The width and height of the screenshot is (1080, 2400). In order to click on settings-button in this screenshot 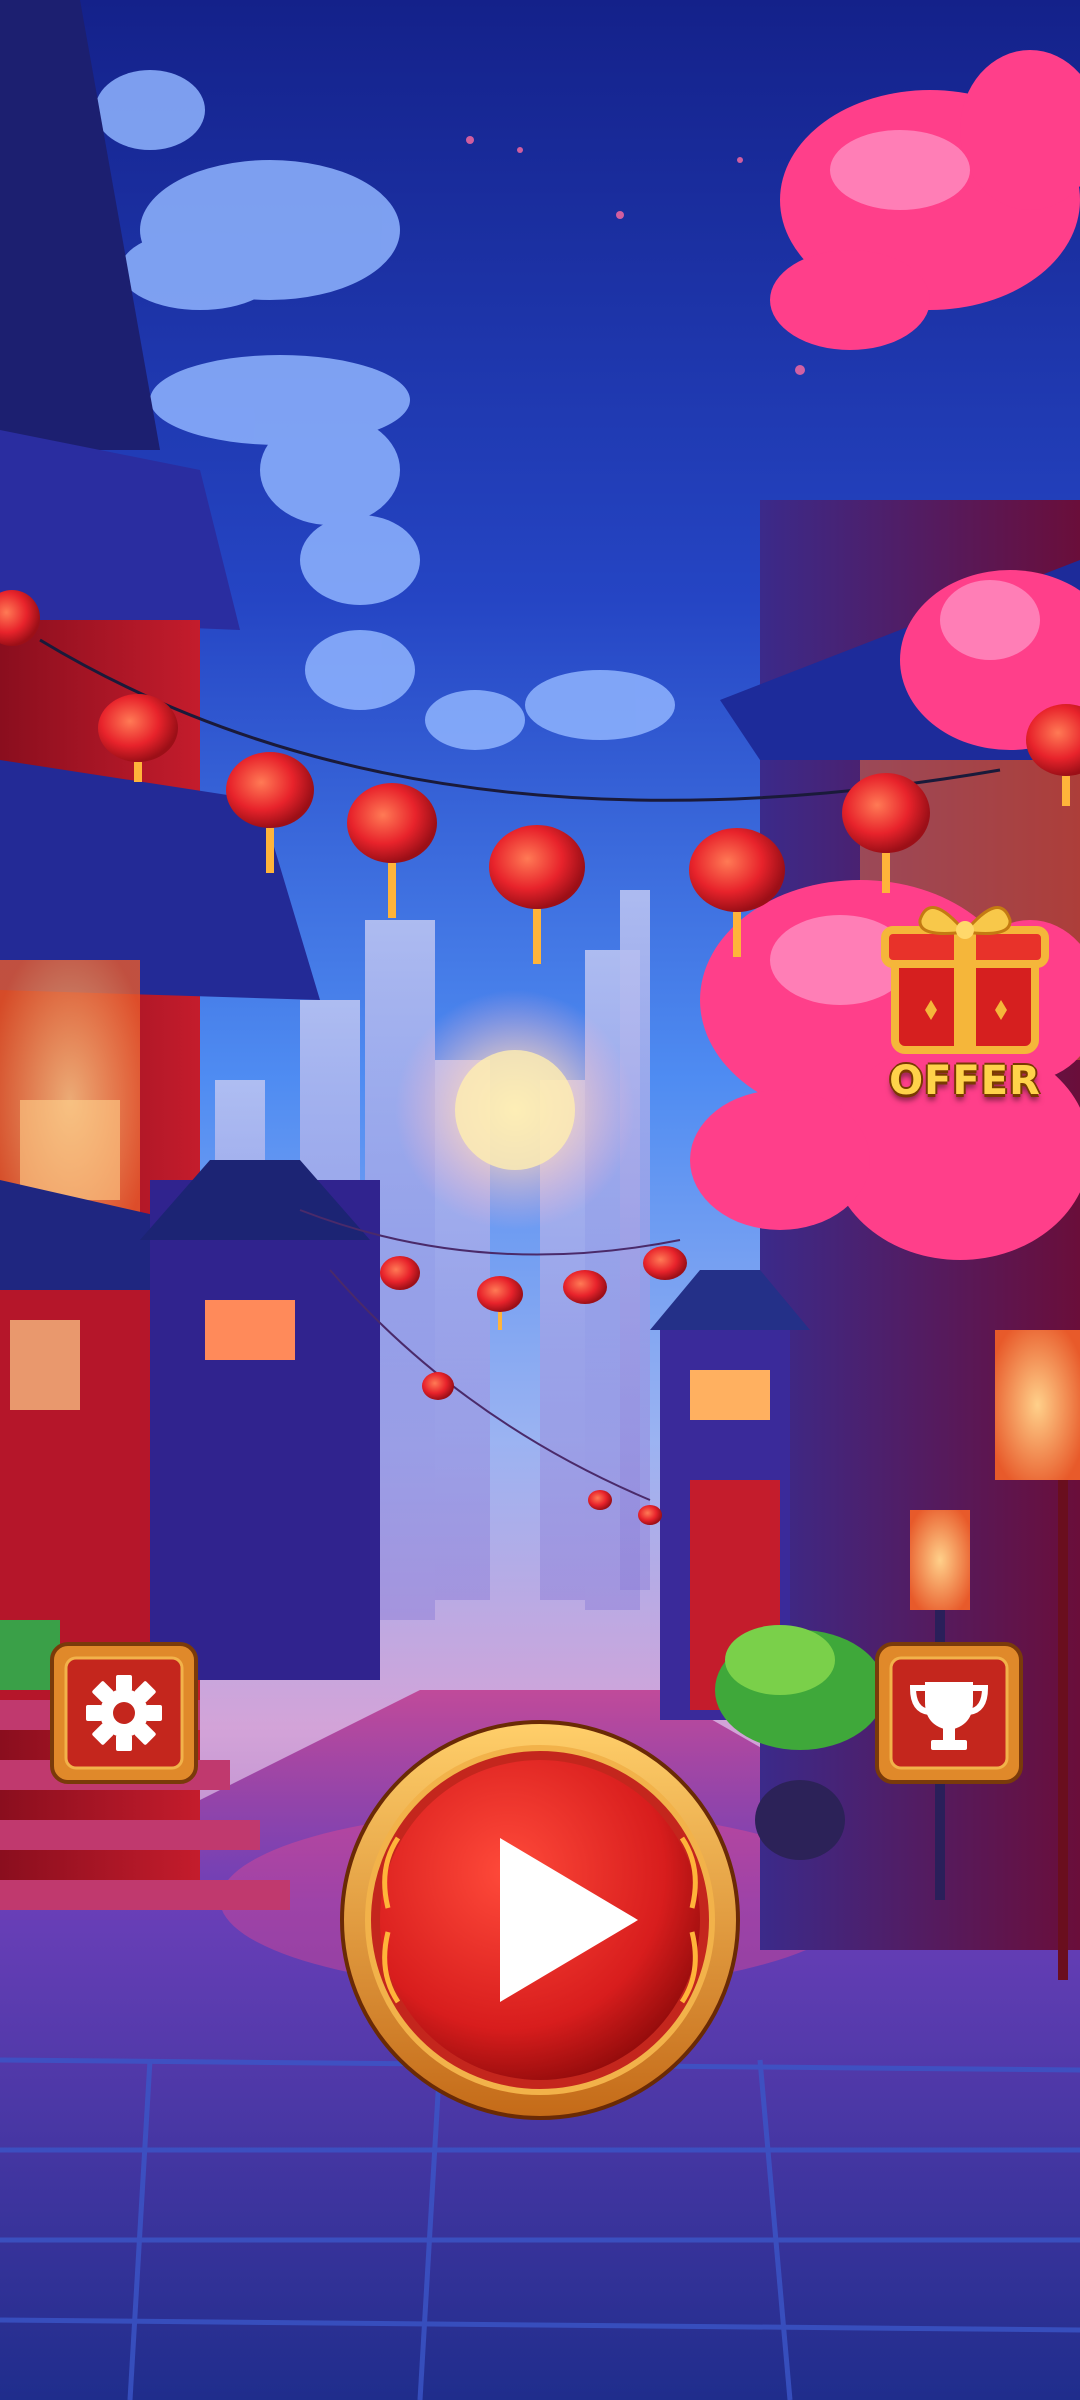, I will do `click(124, 1713)`.